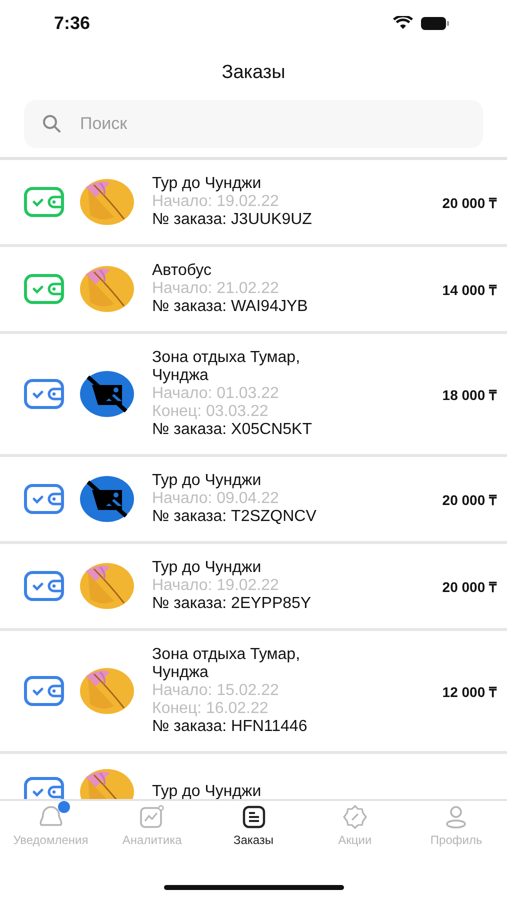  I want to click on order-date: Конец: 16.02.22, so click(211, 709).